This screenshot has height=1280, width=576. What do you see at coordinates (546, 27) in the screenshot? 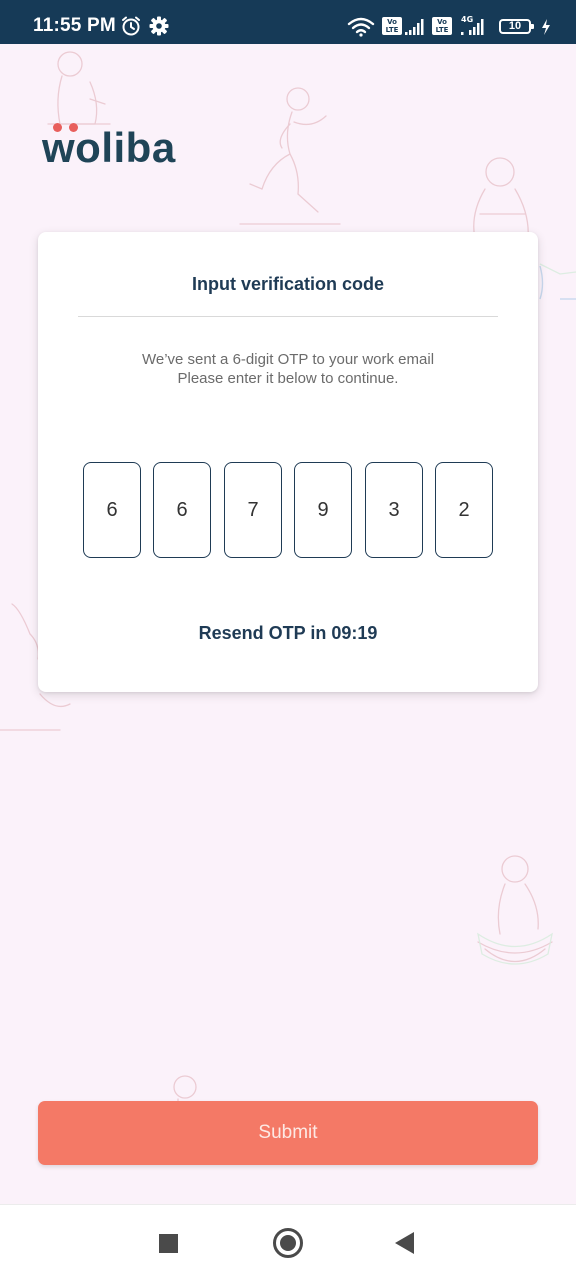
I see `charging-icon` at bounding box center [546, 27].